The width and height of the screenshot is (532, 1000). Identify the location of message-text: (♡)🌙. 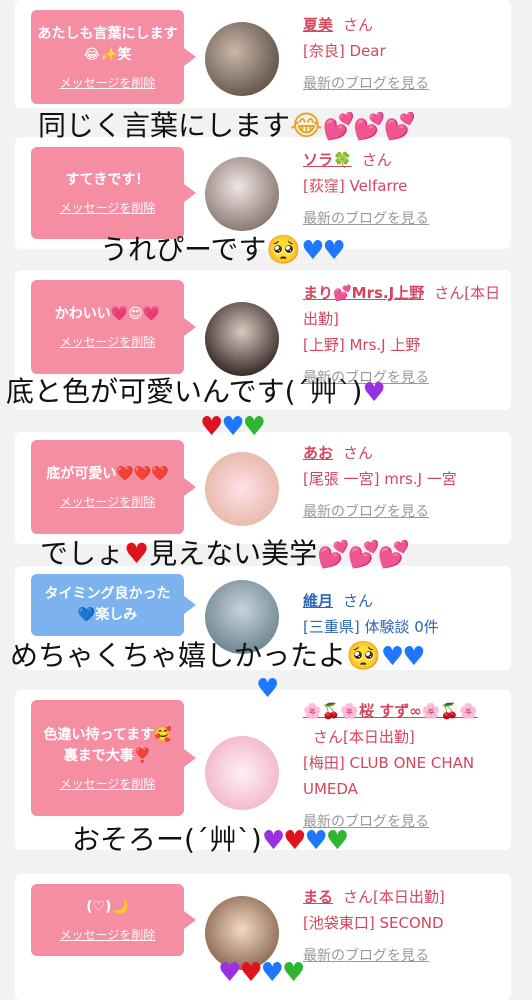
(107, 907).